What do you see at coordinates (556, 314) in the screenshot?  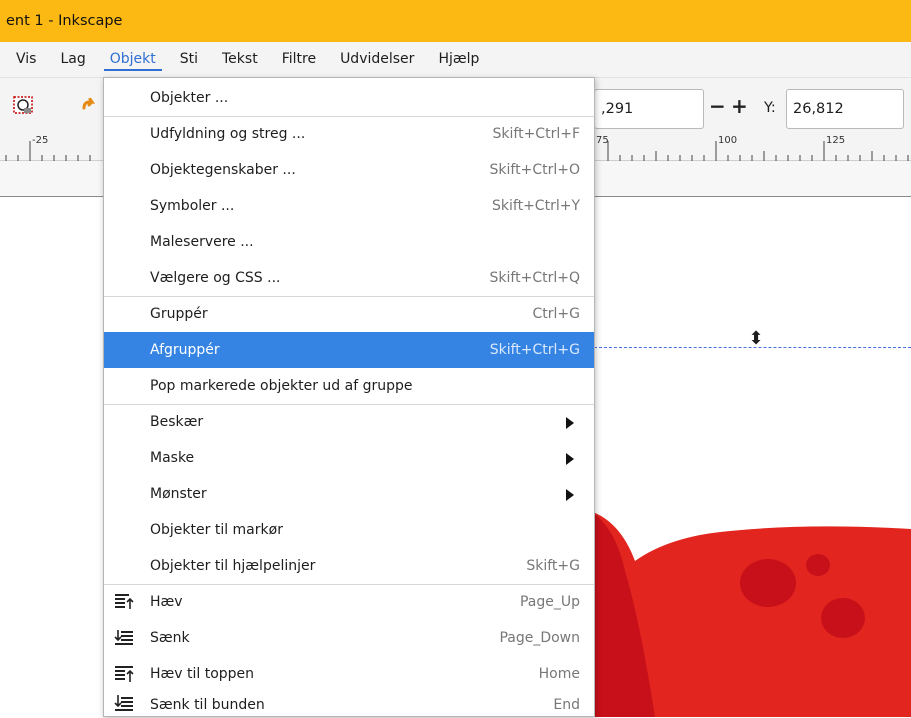 I see `menu-item-shortcut: Ctrl+G` at bounding box center [556, 314].